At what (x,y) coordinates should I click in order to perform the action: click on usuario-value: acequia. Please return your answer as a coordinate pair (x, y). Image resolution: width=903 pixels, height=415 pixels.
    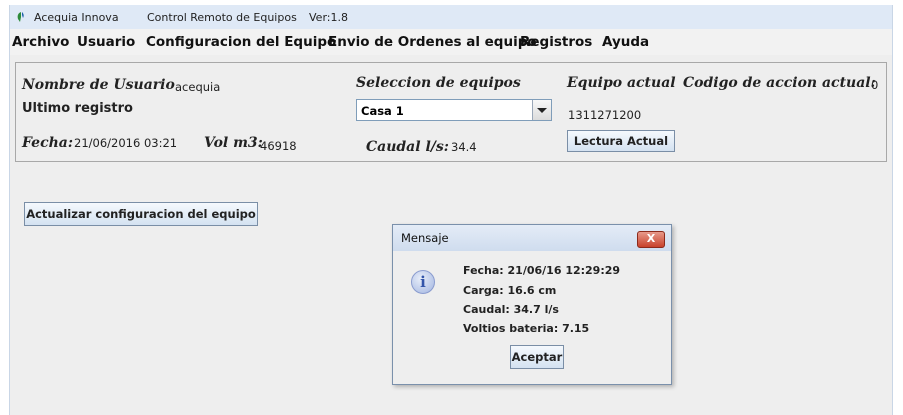
    Looking at the image, I should click on (198, 87).